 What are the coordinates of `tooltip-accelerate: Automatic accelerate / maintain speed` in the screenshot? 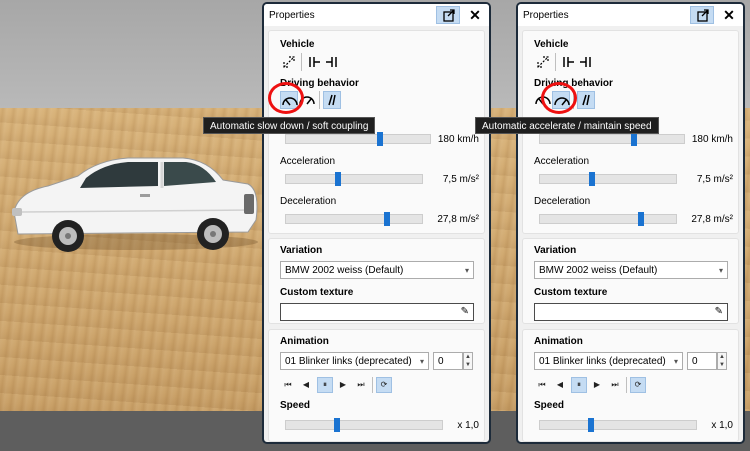 It's located at (567, 125).